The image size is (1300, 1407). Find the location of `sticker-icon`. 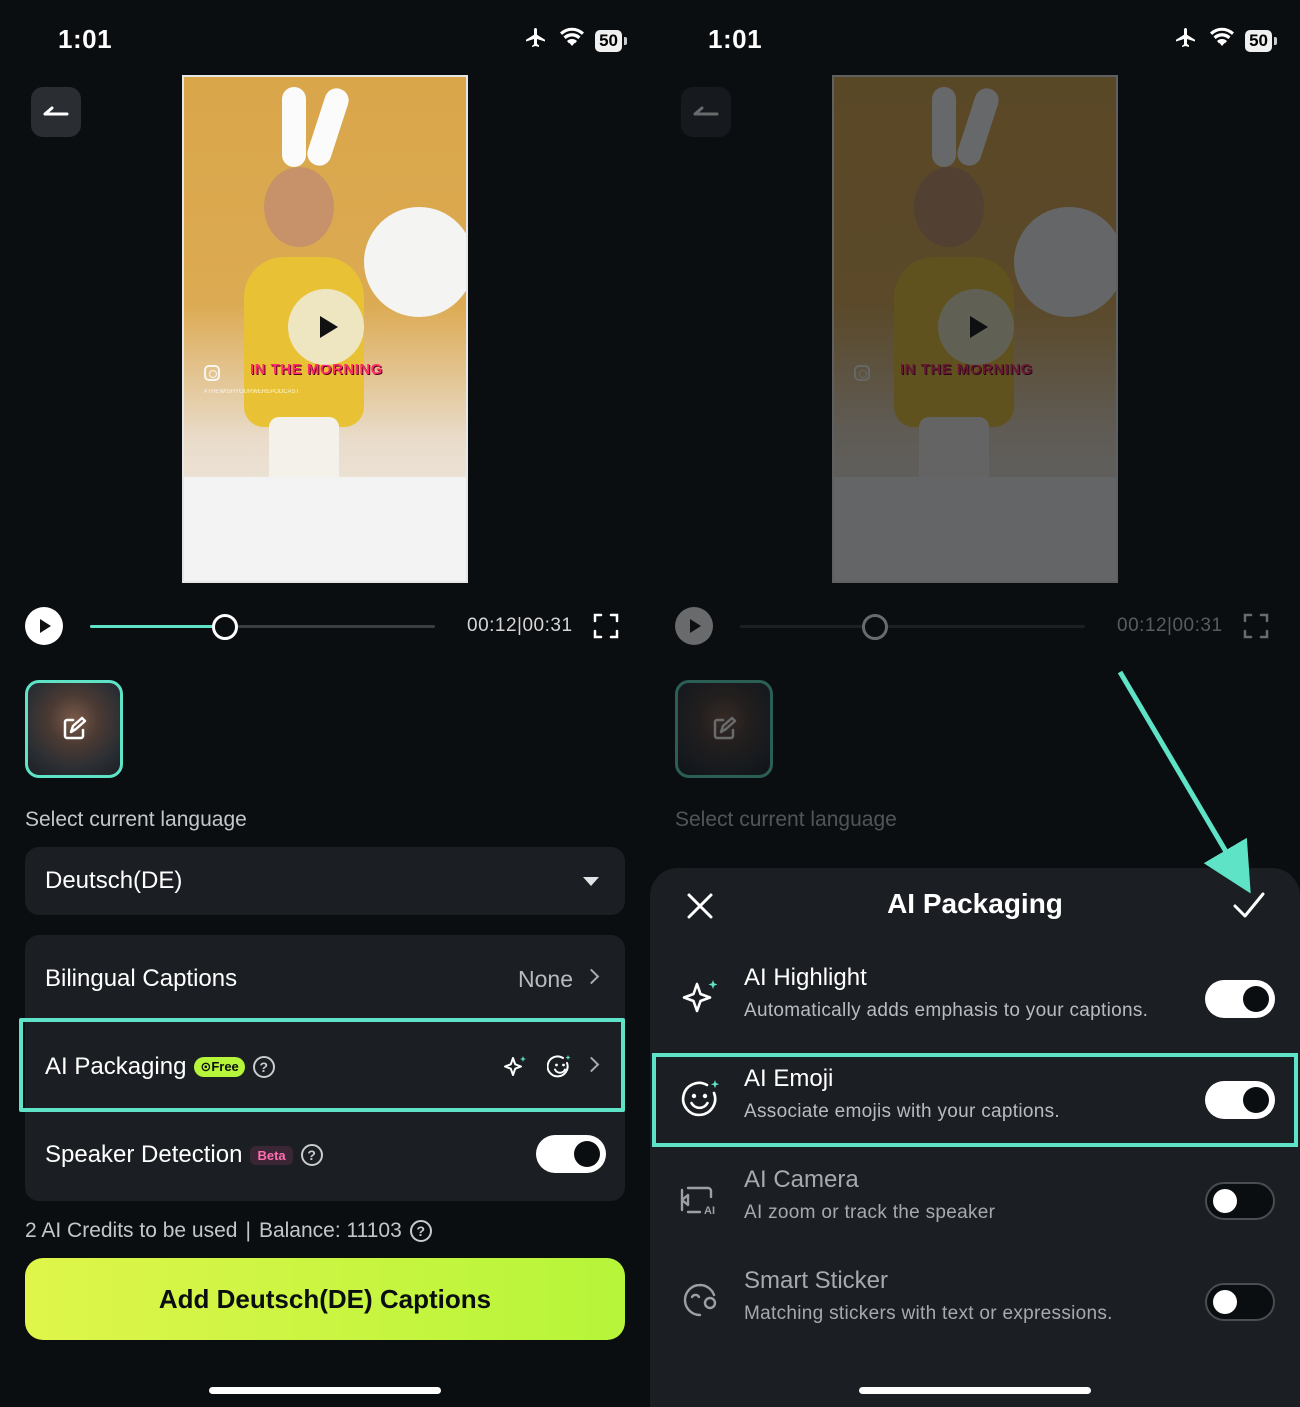

sticker-icon is located at coordinates (700, 1300).